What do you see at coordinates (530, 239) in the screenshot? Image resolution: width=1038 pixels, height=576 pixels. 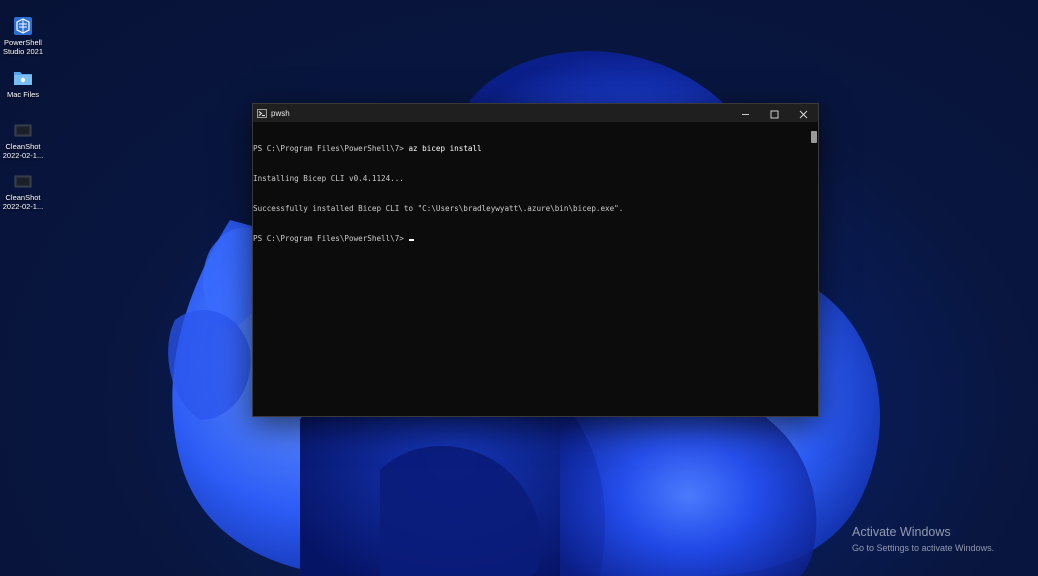 I see `console-line: PS C:\Program Files\PowerShell\7>` at bounding box center [530, 239].